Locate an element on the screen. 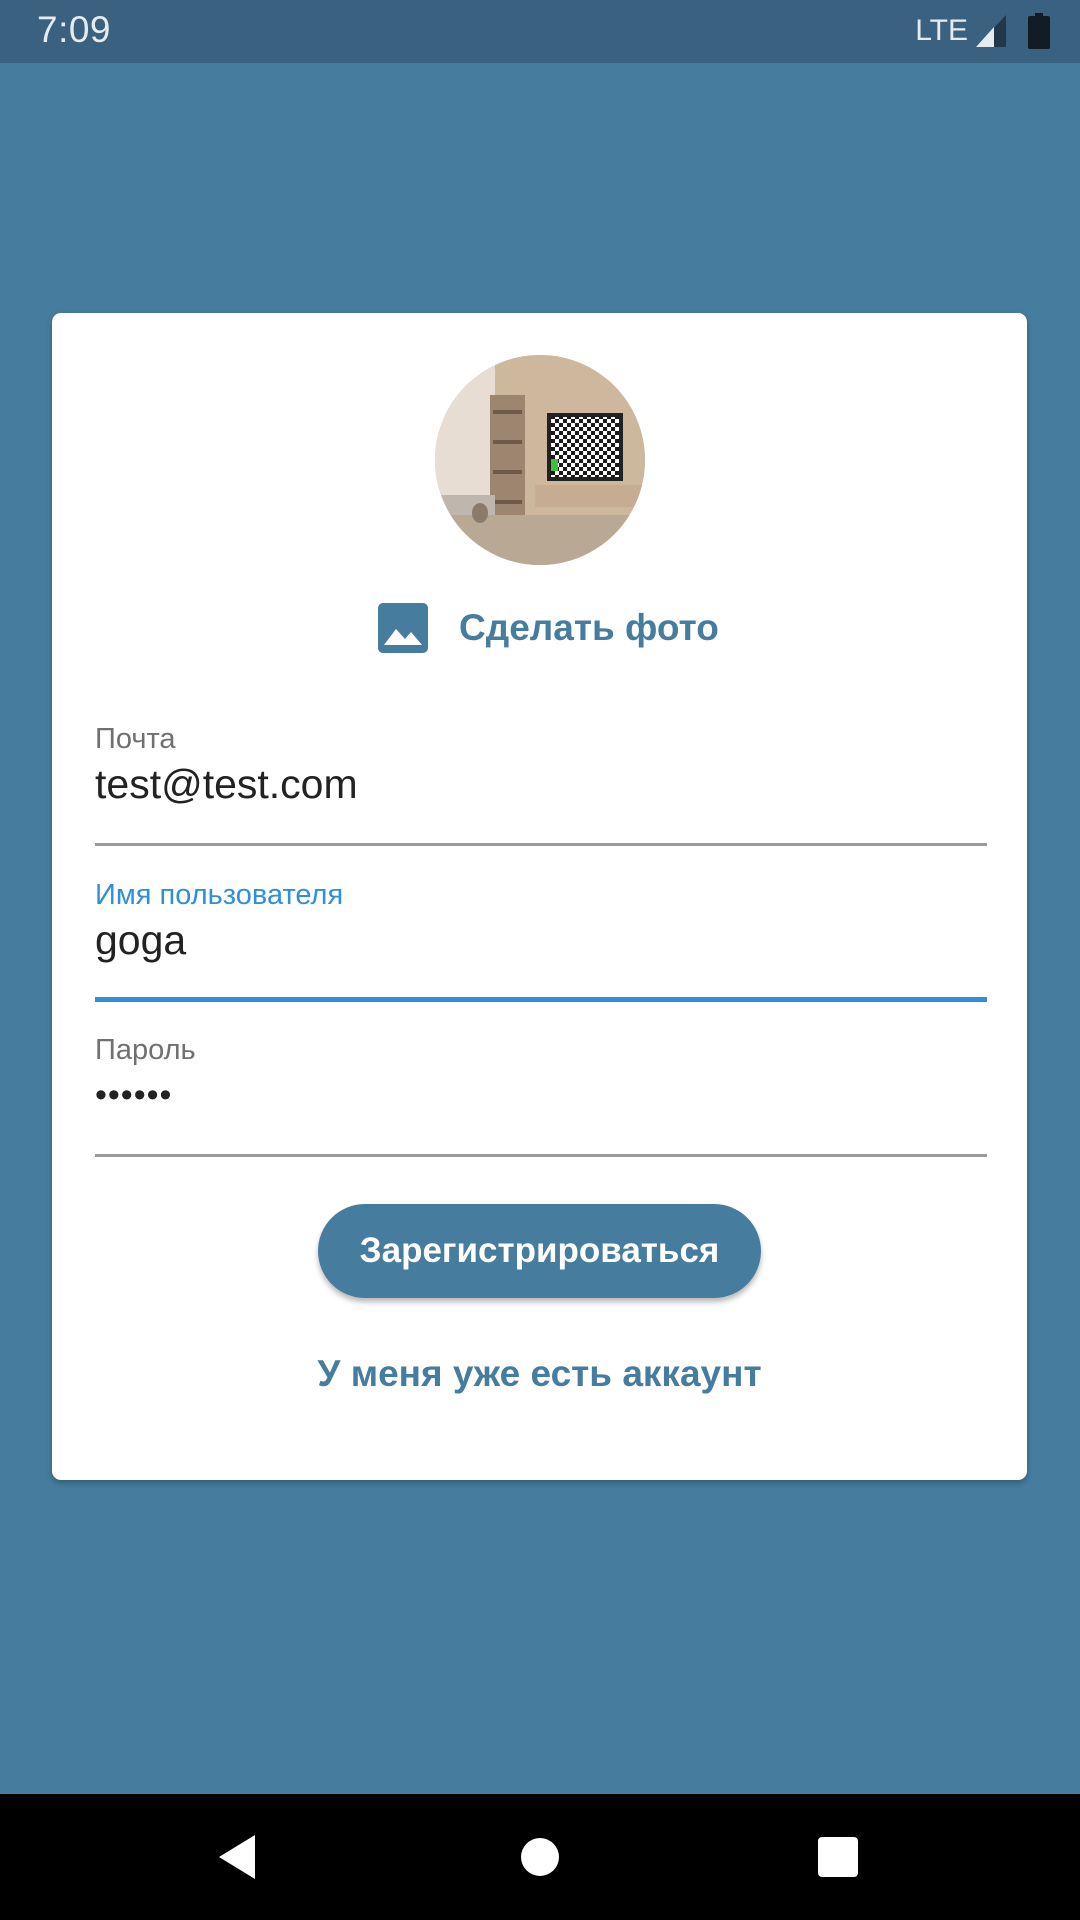 This screenshot has width=1080, height=1920. back-icon is located at coordinates (239, 1857).